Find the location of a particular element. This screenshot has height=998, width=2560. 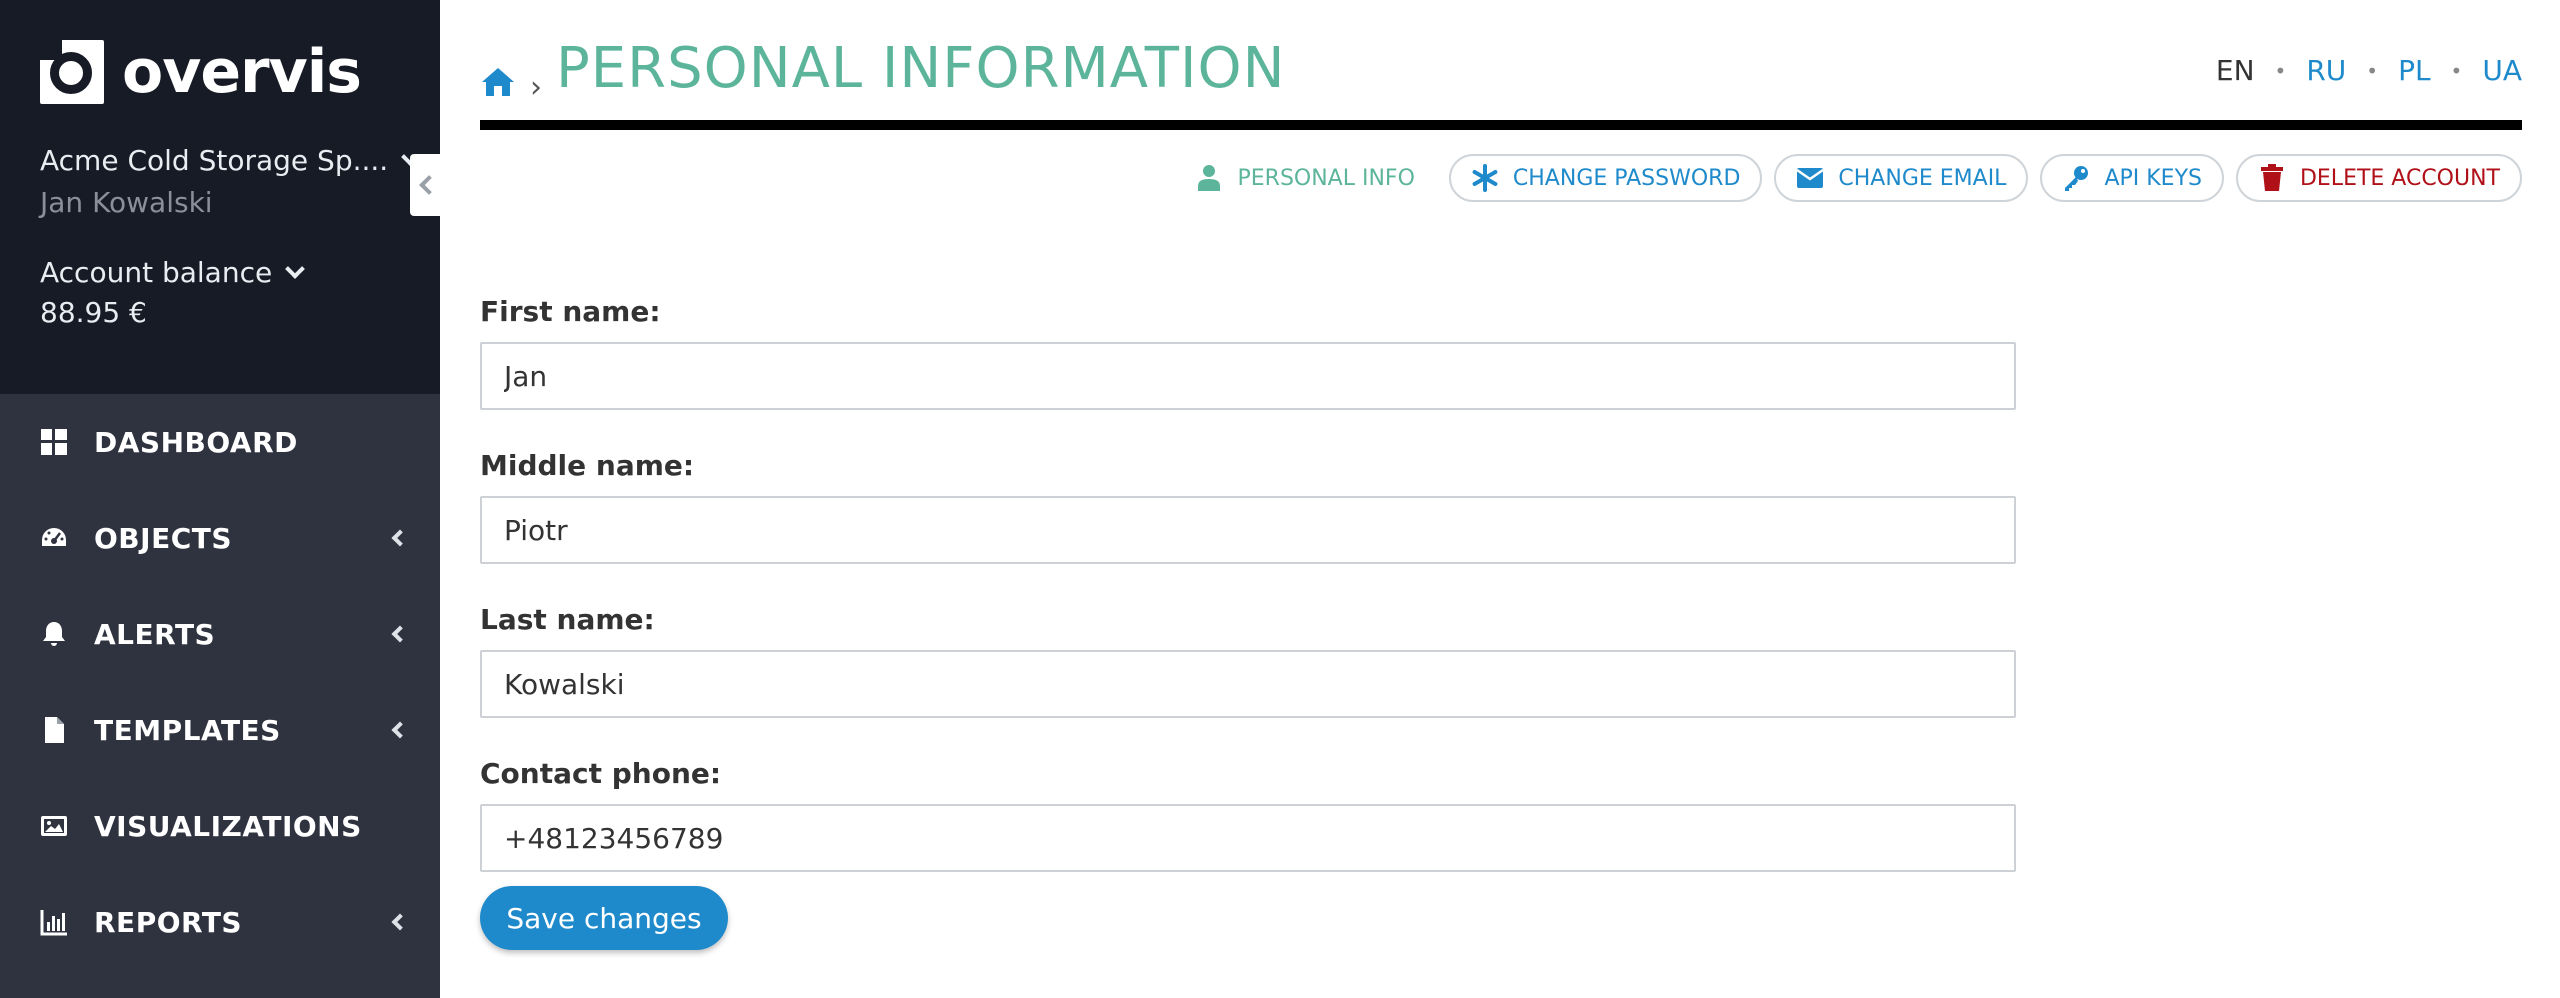

language-switcher: EN • RU • PL • UA is located at coordinates (2369, 70).